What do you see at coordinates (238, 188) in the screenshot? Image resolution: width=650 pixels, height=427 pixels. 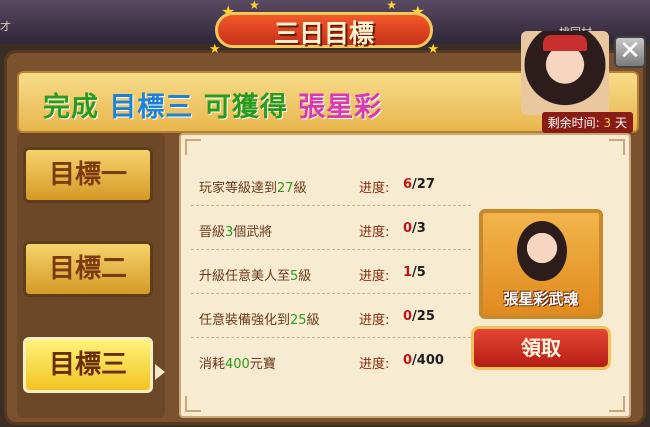 I see `task-text: 玩家等級達到` at bounding box center [238, 188].